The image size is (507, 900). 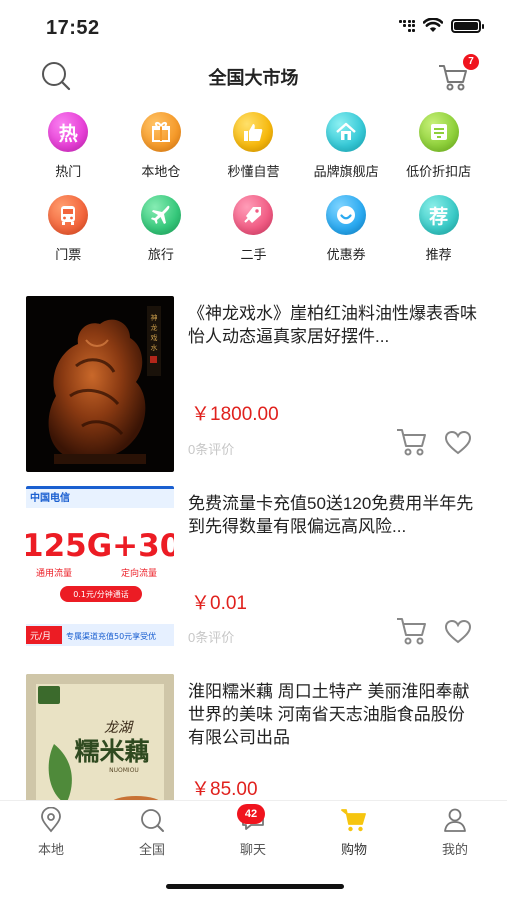 I want to click on category-secondhand: 二手, so click(x=253, y=236).